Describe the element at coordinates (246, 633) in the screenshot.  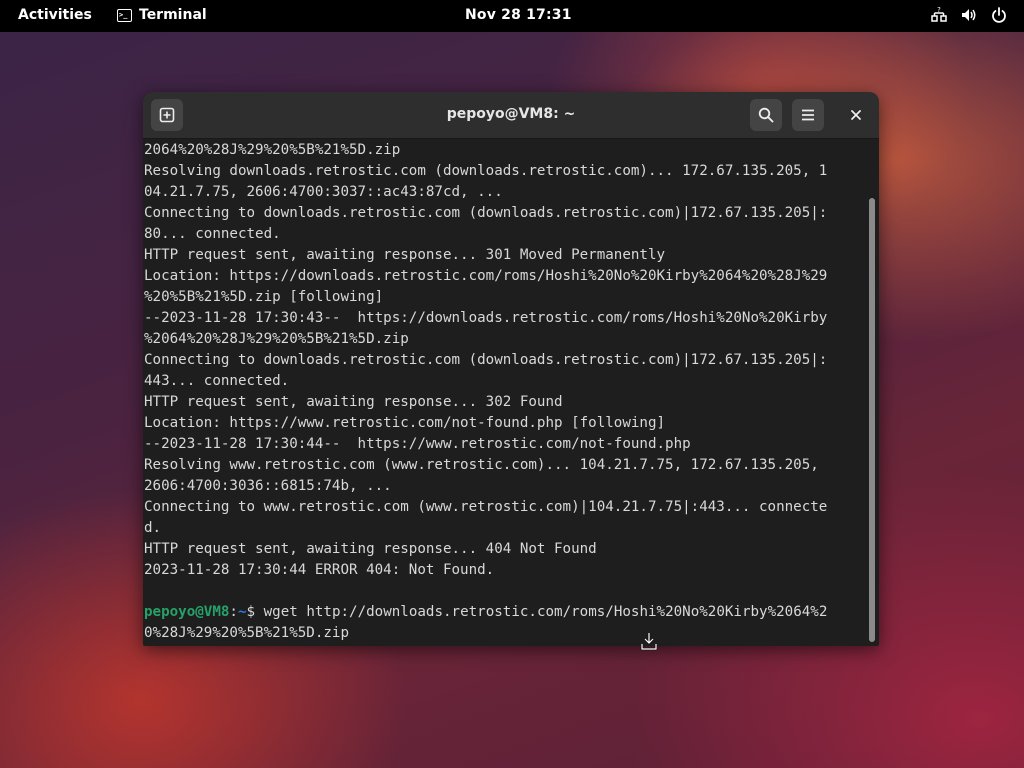
I see `command-text-line-2: 0%28J%29%20%5B%21%5D.zip` at that location.